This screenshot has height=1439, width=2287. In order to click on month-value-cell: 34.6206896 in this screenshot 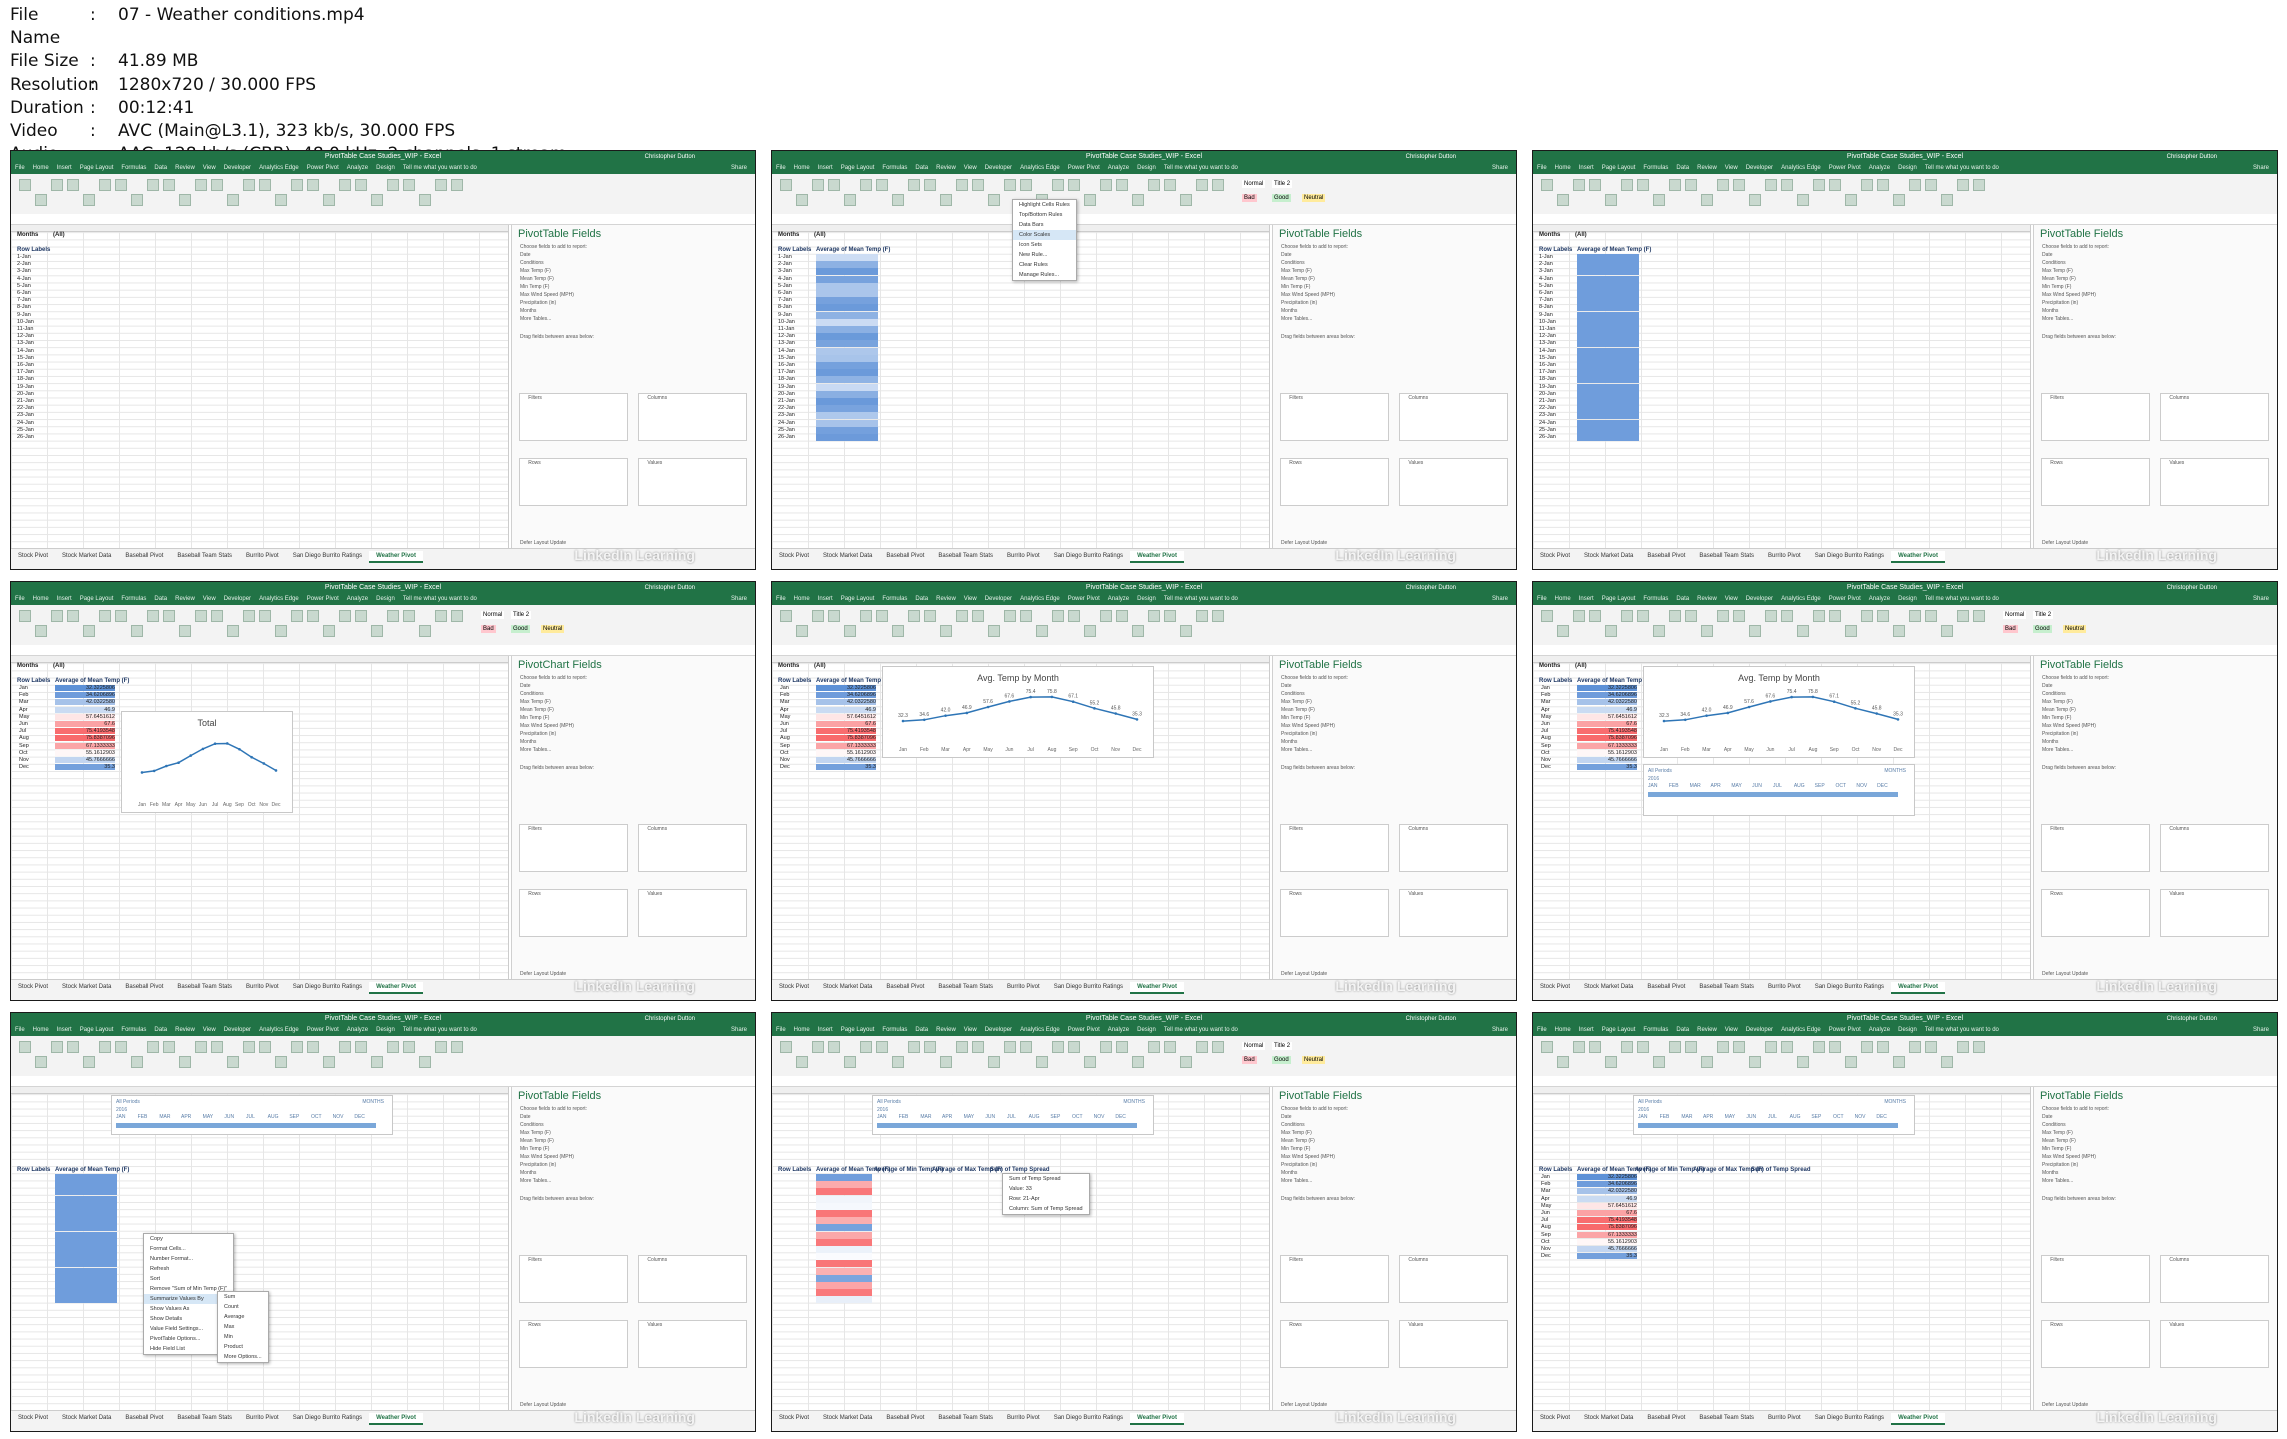, I will do `click(846, 695)`.